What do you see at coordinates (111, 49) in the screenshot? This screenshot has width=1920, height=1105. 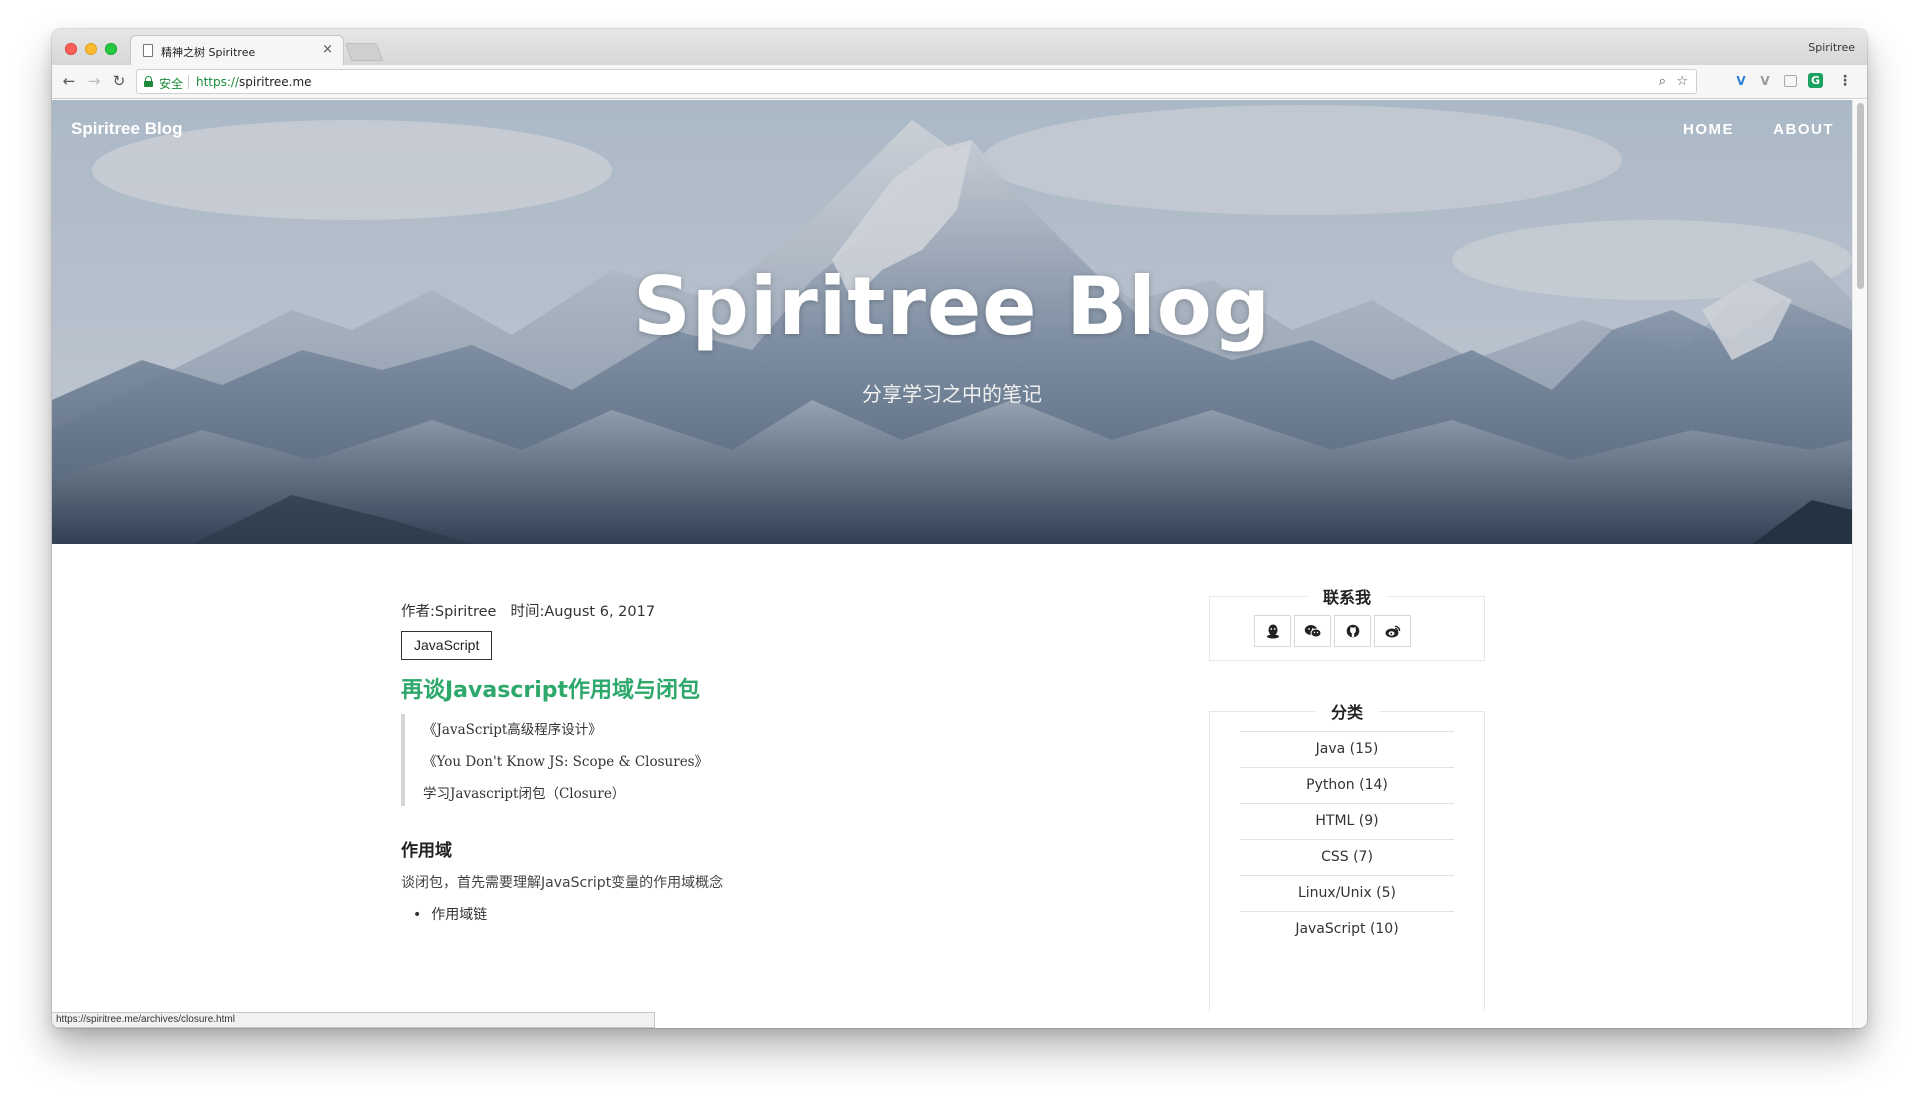 I see `window-maximize-button` at bounding box center [111, 49].